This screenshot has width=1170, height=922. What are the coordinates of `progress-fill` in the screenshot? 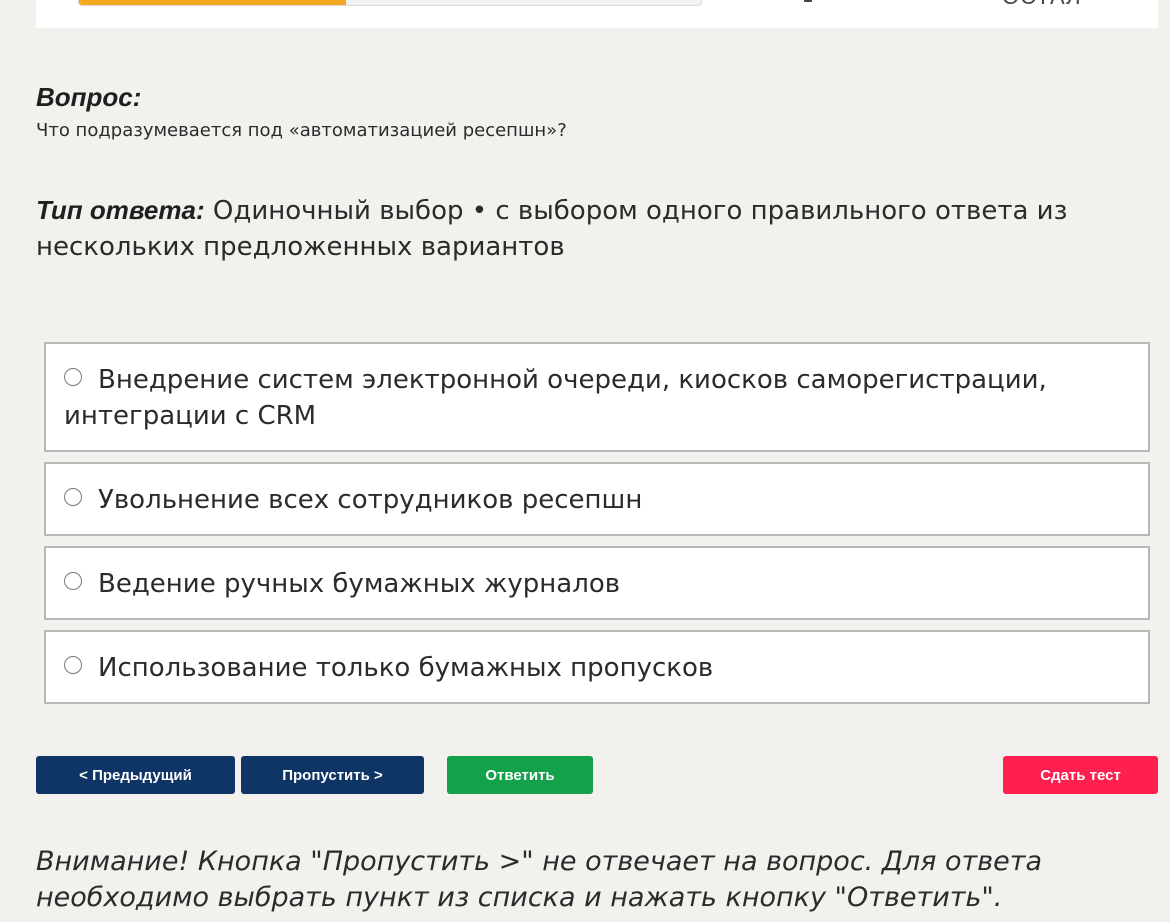 It's located at (213, 2).